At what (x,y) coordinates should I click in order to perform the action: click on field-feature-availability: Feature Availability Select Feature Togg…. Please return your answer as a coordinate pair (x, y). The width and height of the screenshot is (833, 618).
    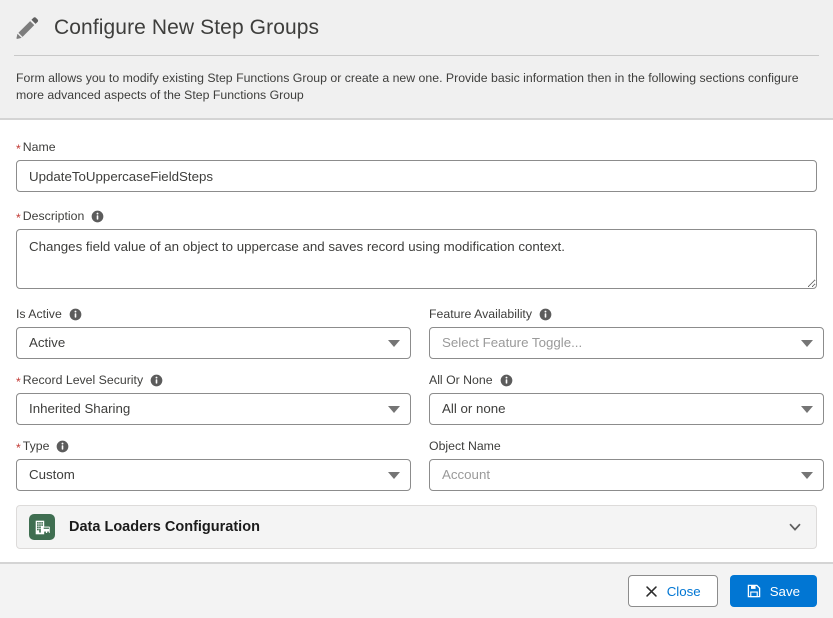
    Looking at the image, I should click on (626, 333).